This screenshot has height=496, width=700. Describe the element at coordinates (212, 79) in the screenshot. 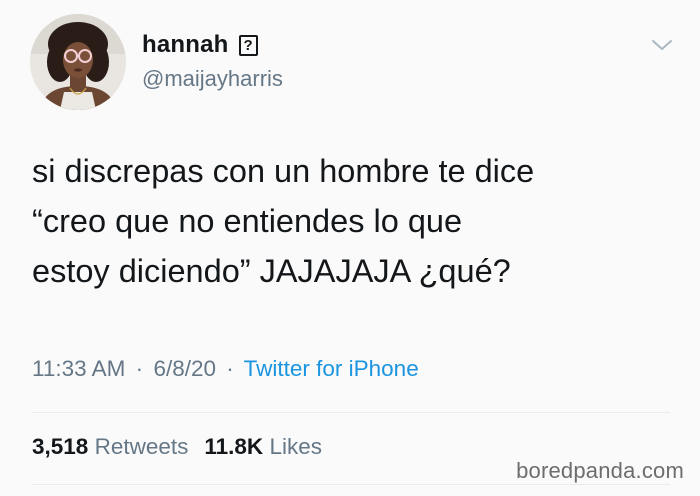

I see `user-handle: @maijayharris` at that location.